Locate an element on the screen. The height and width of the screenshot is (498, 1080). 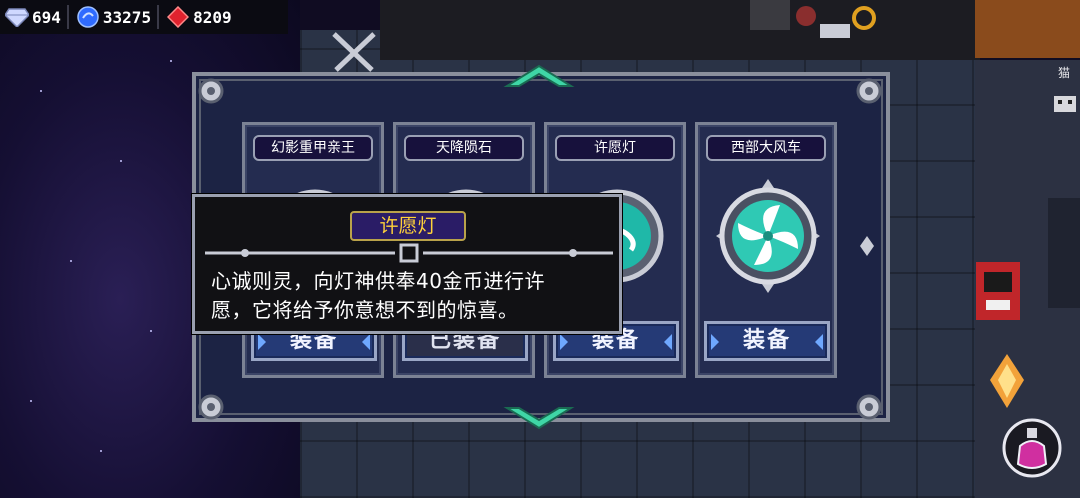
side-label: 猫 is located at coordinates (1064, 73).